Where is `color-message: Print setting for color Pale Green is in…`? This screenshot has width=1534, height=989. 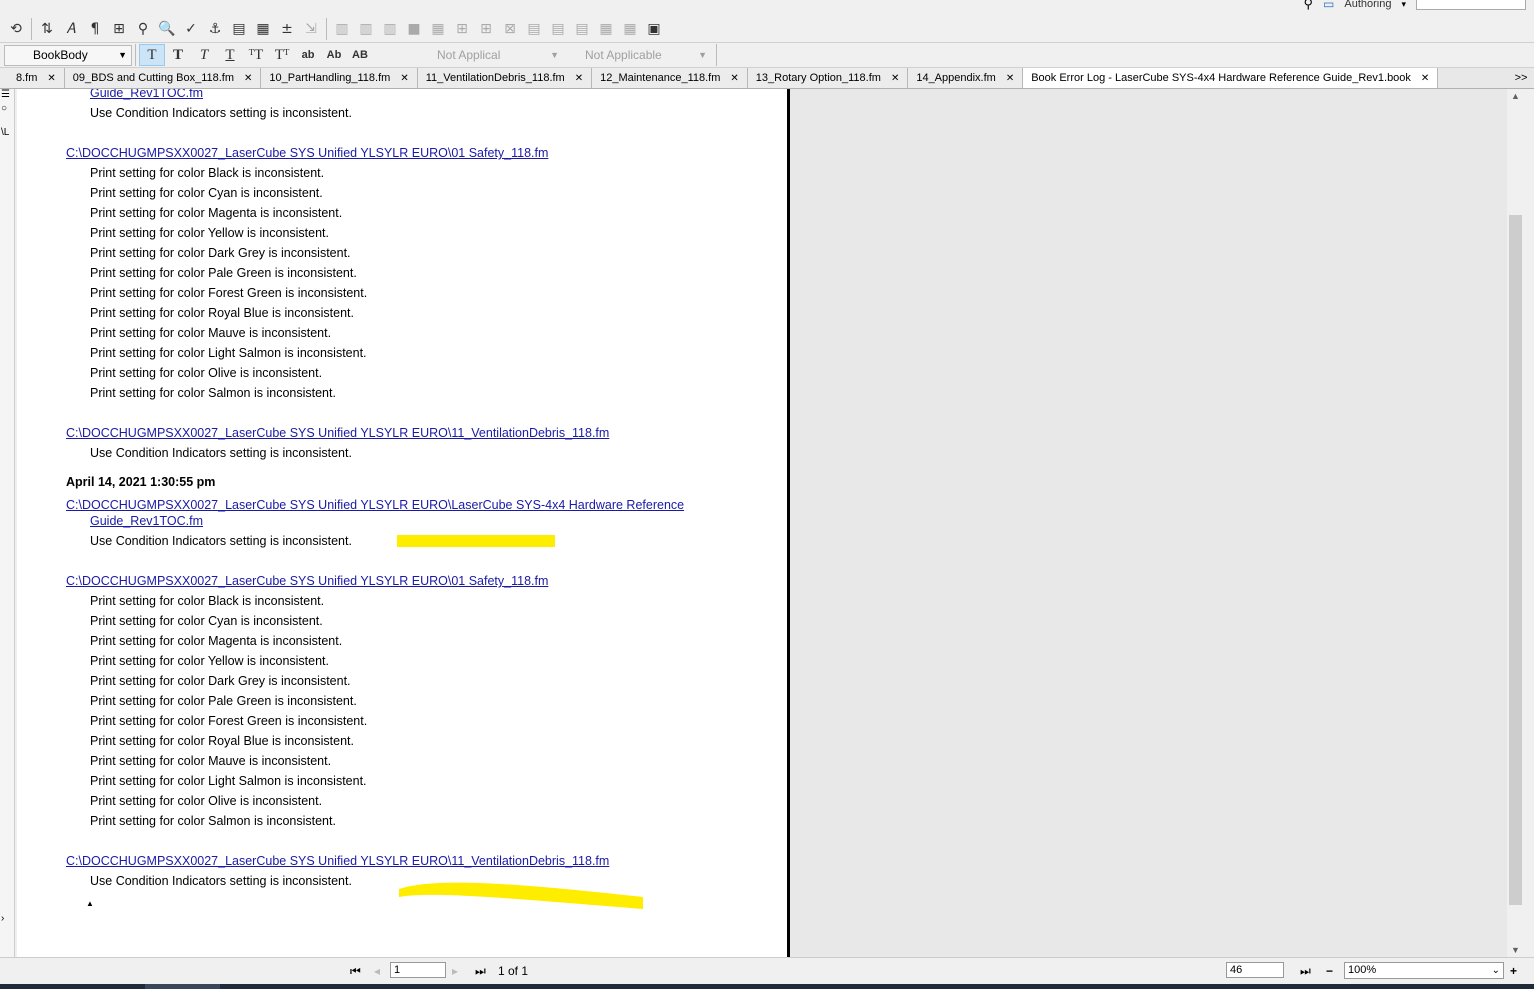 color-message: Print setting for color Pale Green is in… is located at coordinates (223, 273).